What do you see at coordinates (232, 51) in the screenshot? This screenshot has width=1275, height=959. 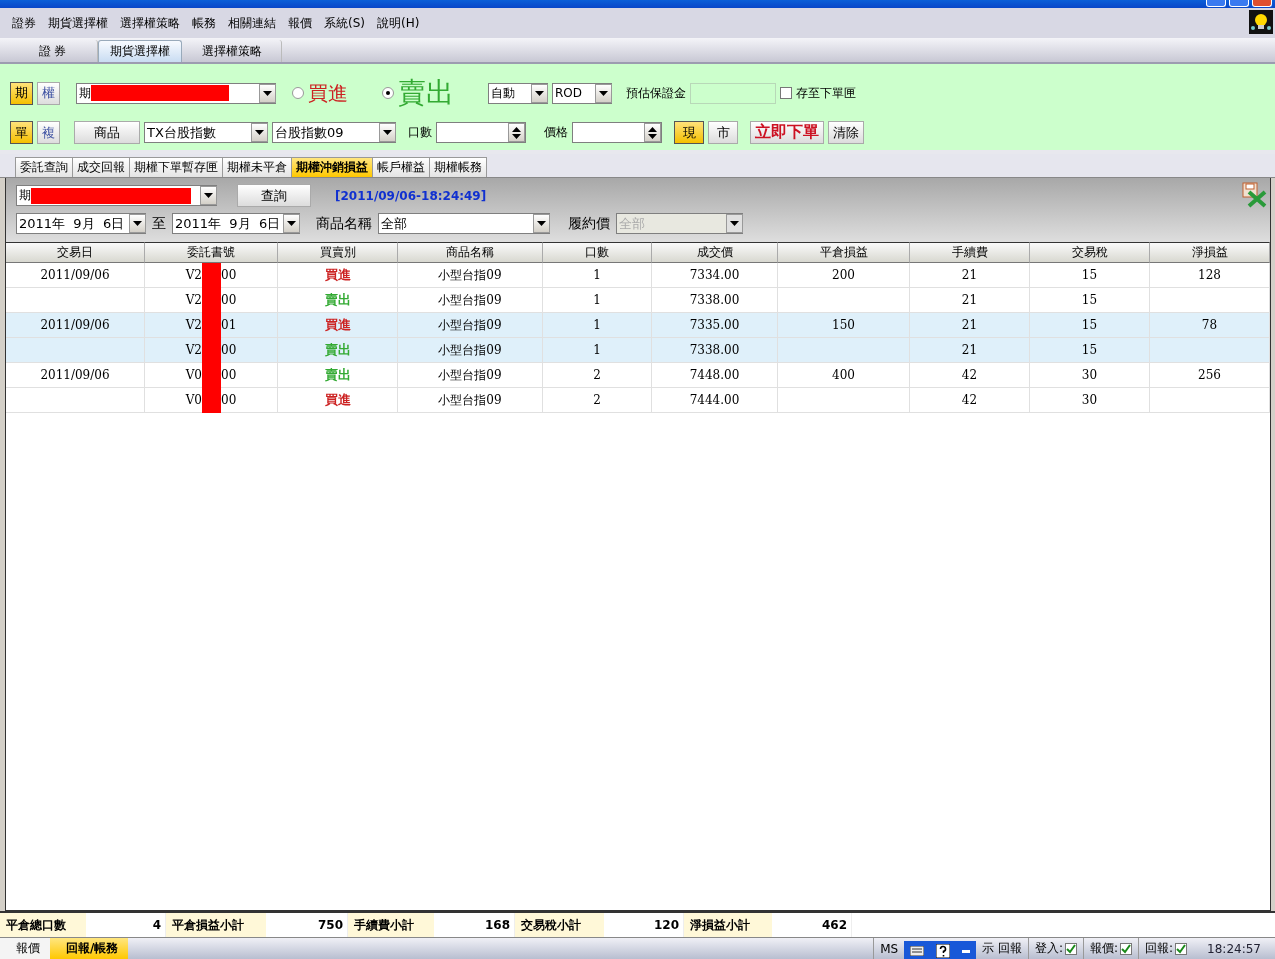 I see `main-tab: 選擇權策略` at bounding box center [232, 51].